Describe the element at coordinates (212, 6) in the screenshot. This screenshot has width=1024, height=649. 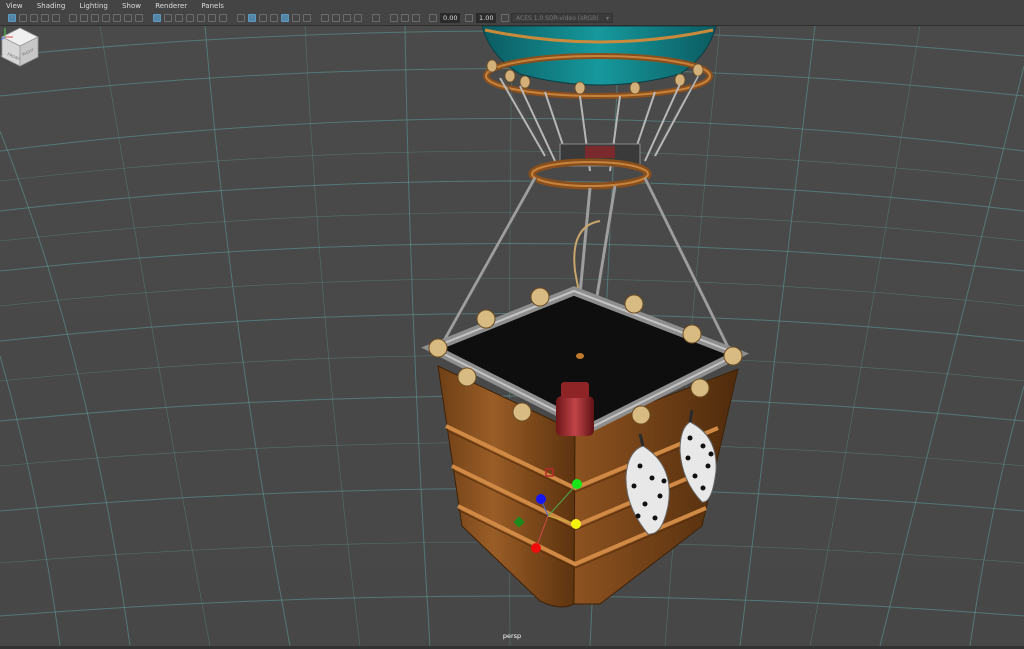
I see `menu-panels: Panels` at that location.